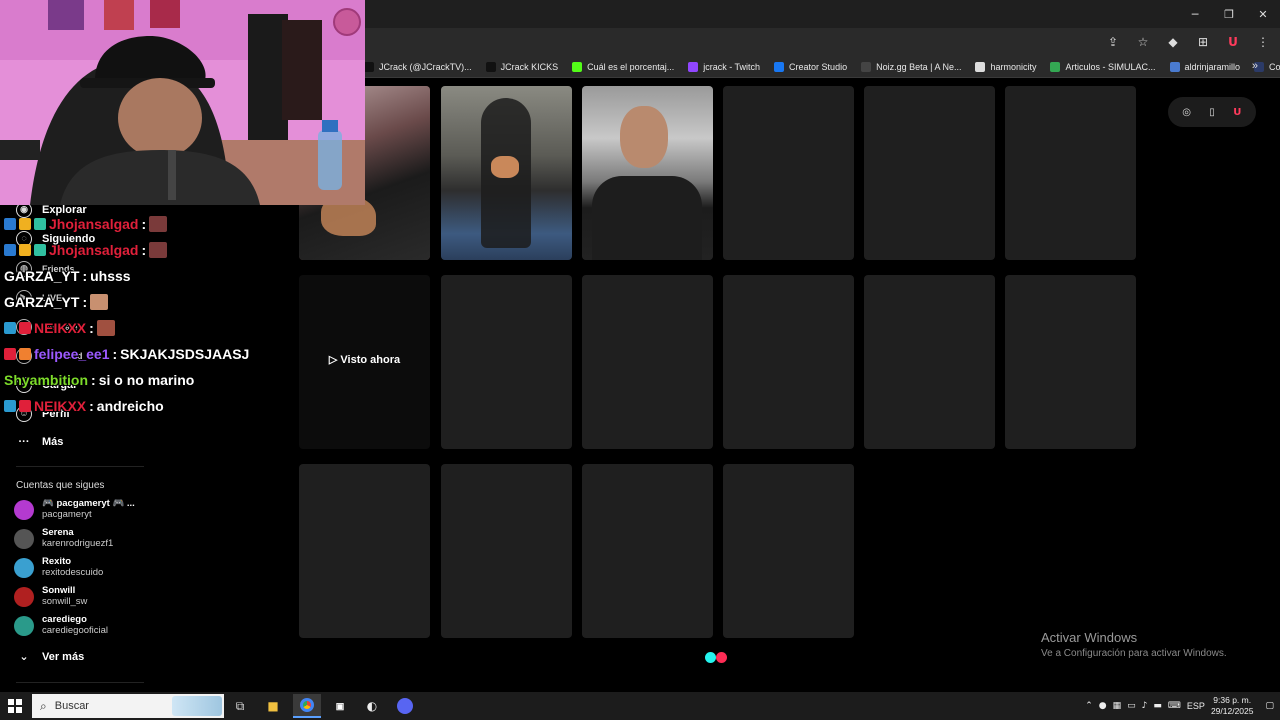  I want to click on extension-diamond-icon: ◆, so click(1173, 42).